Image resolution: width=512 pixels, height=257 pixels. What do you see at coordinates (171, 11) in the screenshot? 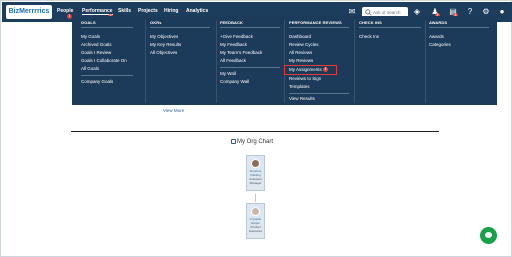
I see `nav-hiring: Hiring` at bounding box center [171, 11].